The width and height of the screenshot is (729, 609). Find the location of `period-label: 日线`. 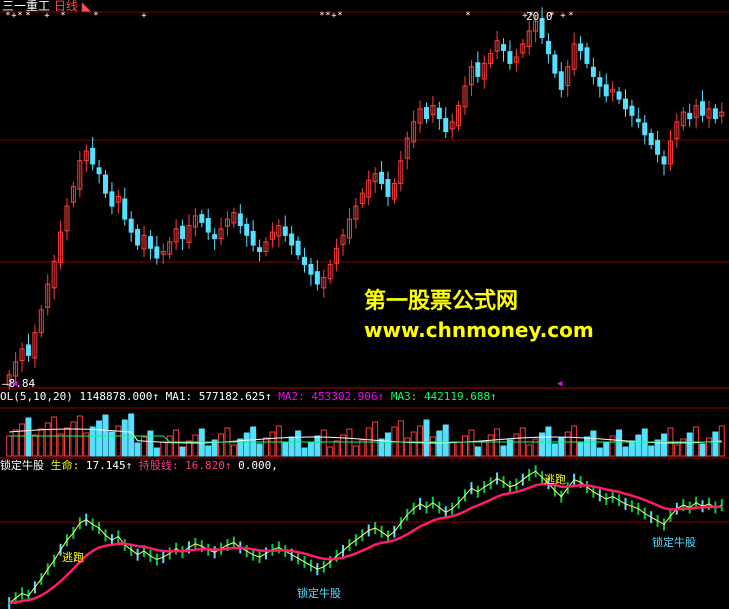

period-label: 日线 is located at coordinates (66, 6).